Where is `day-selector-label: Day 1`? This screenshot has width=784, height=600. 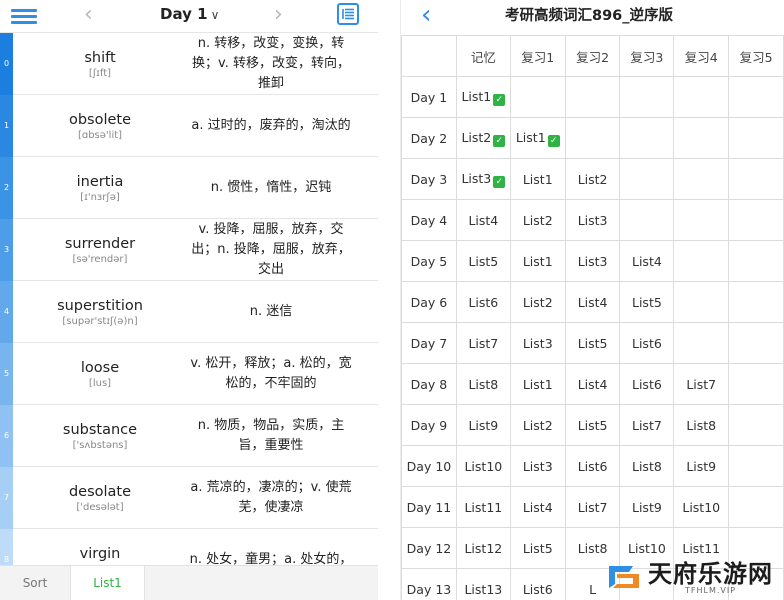 day-selector-label: Day 1 is located at coordinates (184, 14).